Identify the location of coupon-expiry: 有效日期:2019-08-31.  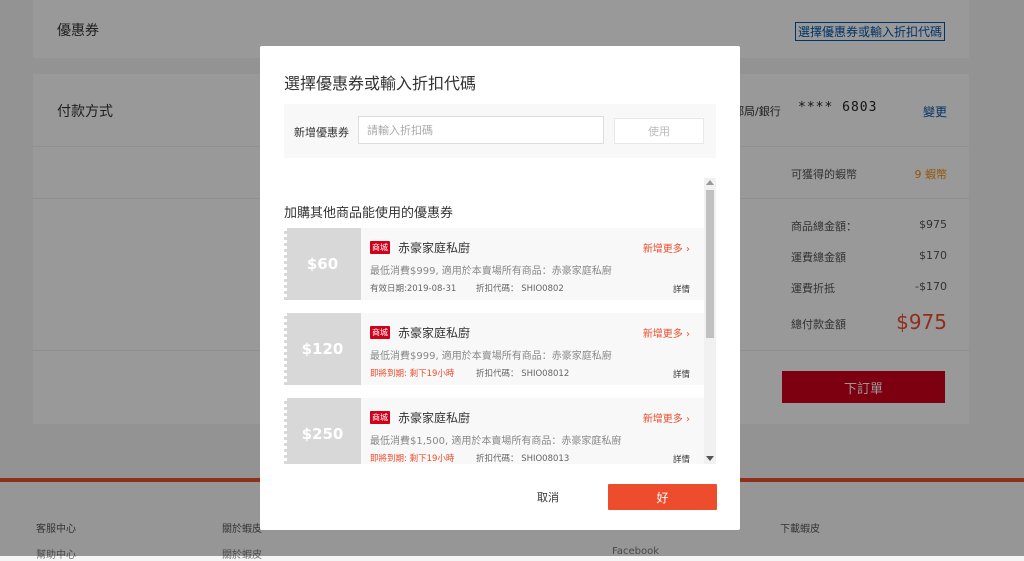
(413, 289).